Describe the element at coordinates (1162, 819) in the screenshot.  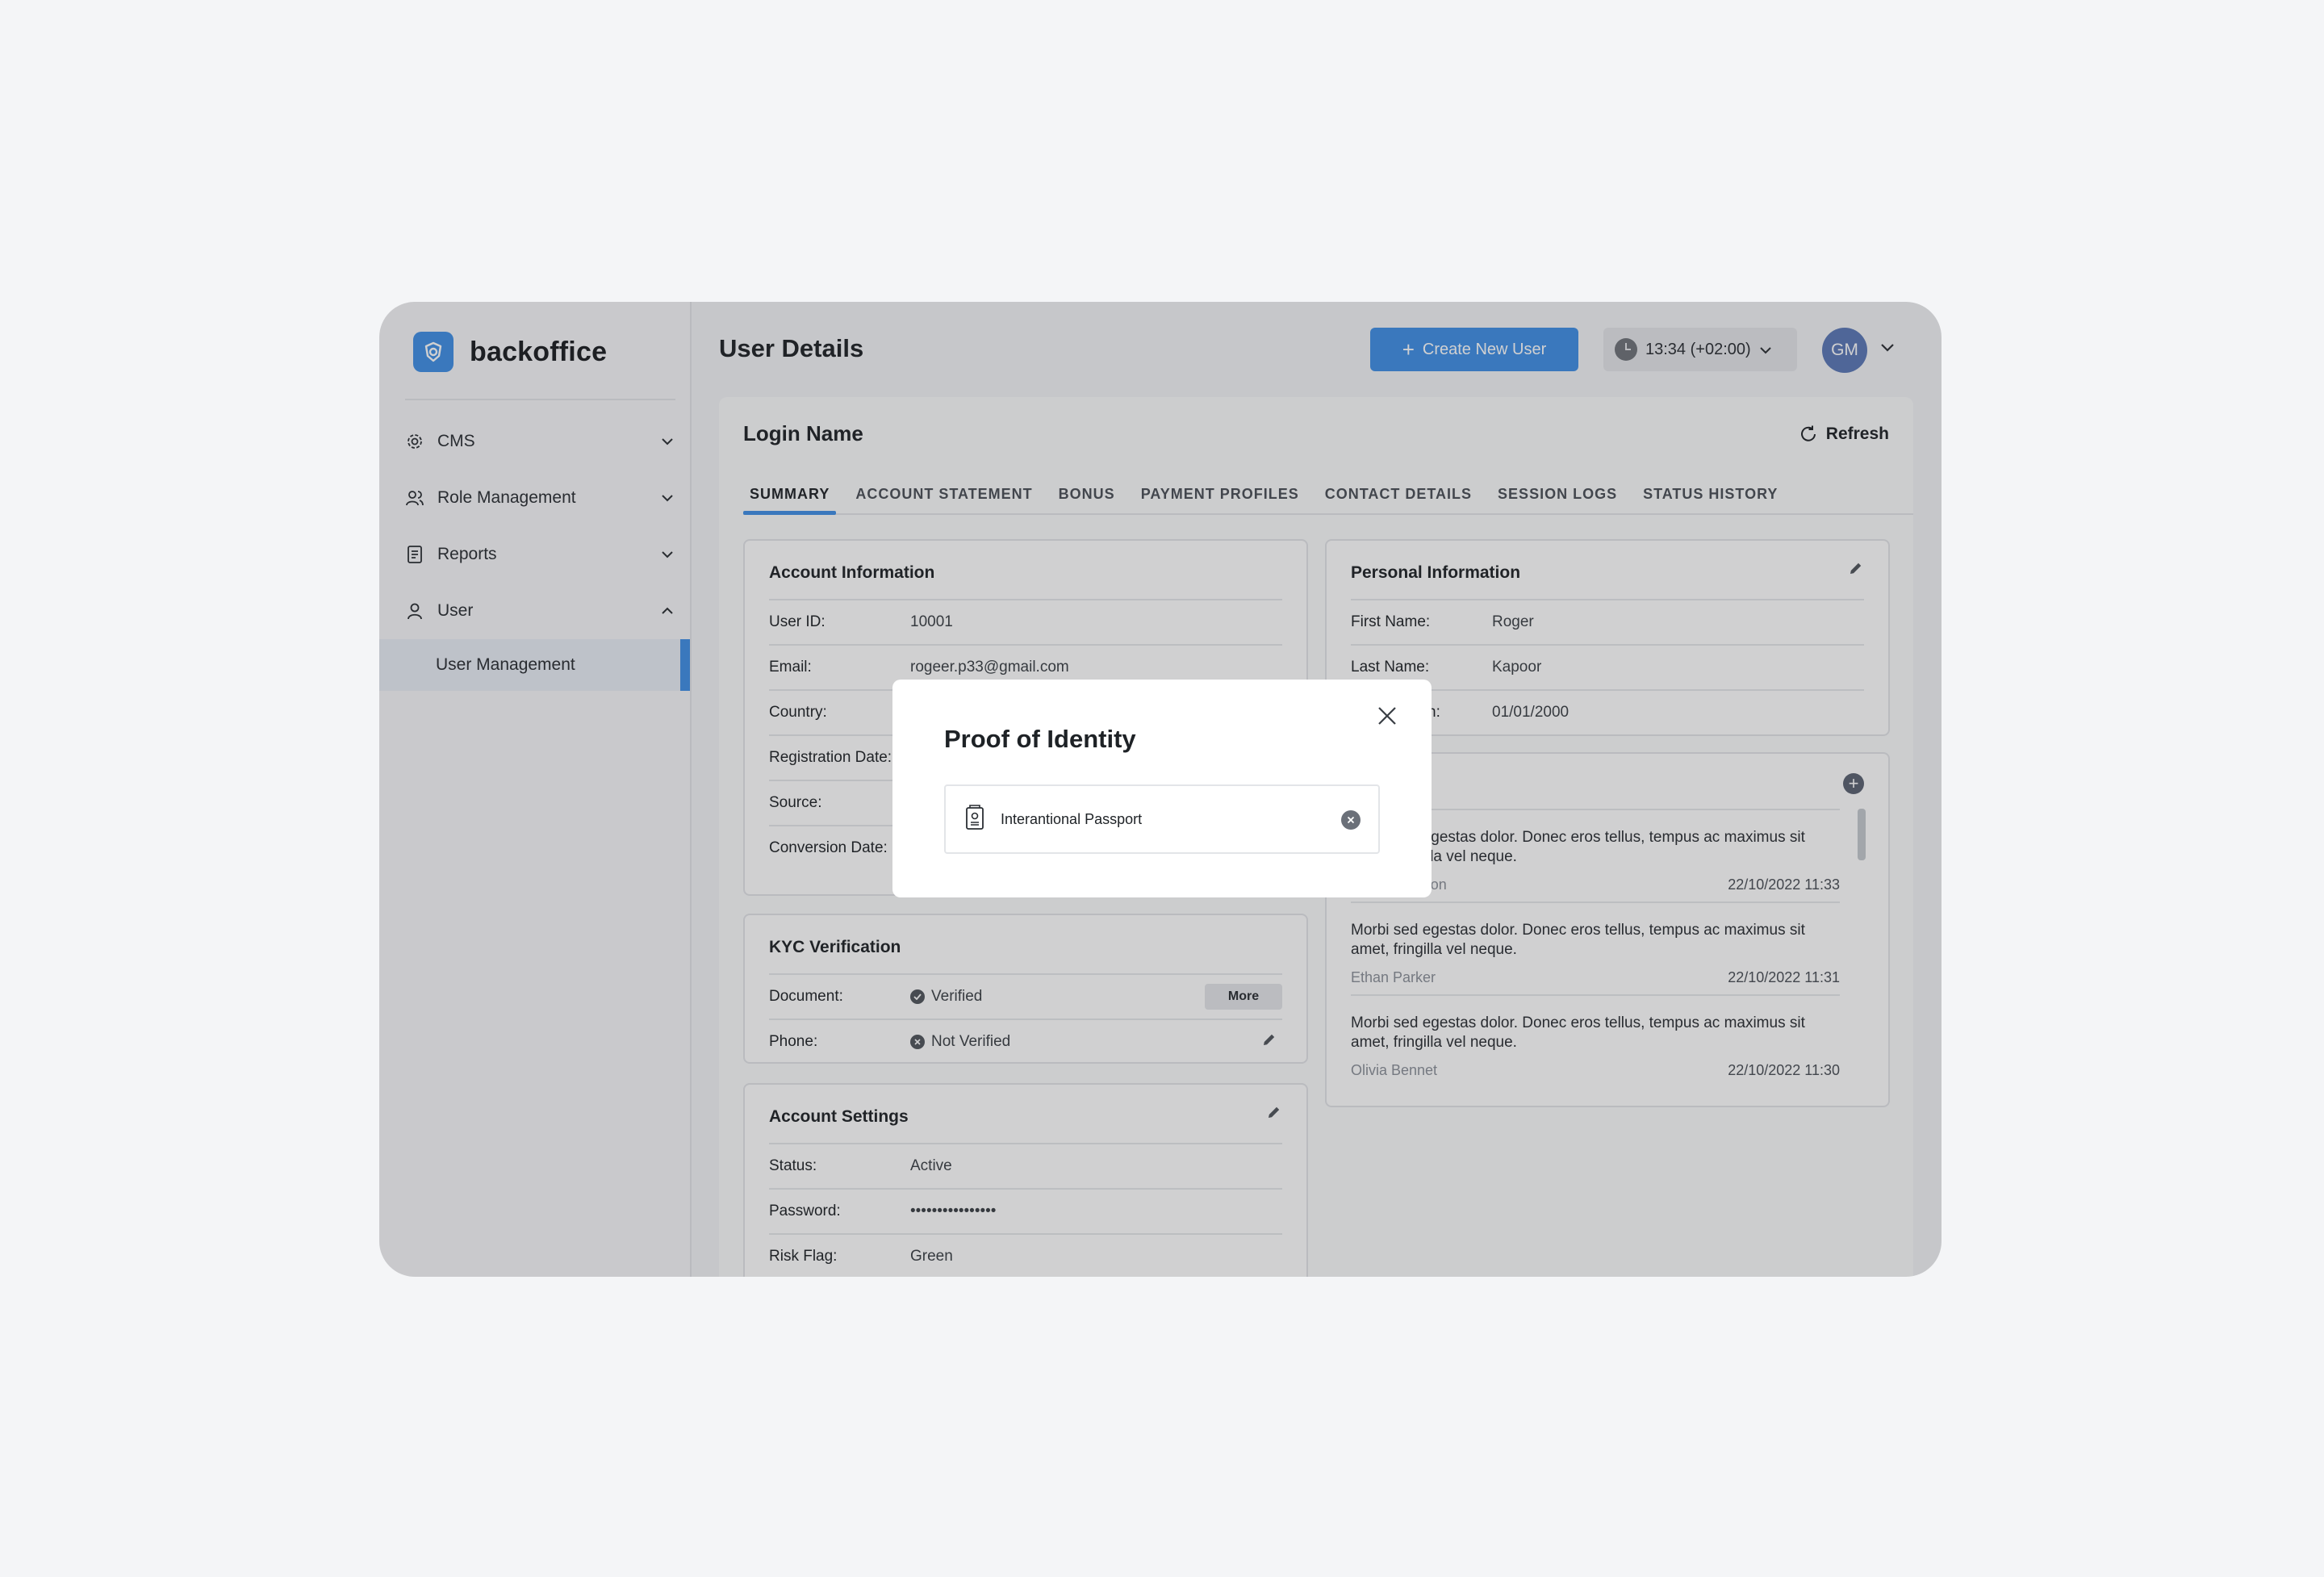
I see `document-item: Interantional Passport` at that location.